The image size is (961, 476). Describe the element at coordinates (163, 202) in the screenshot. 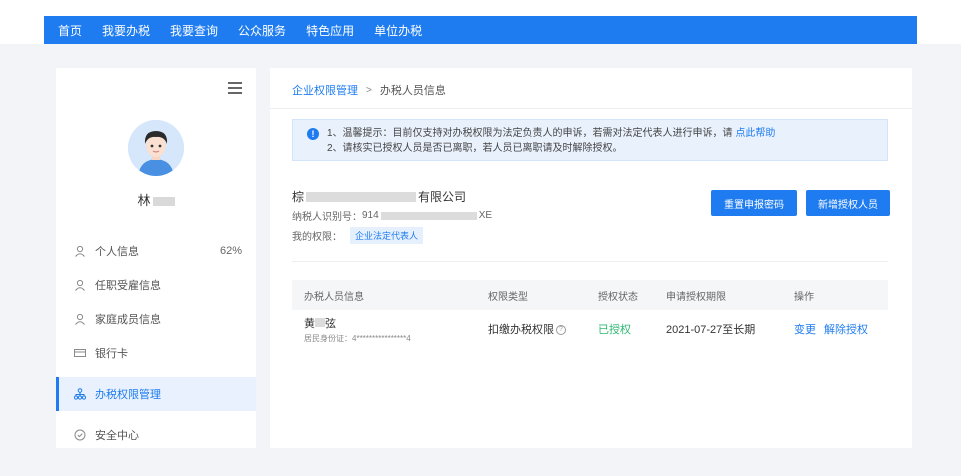

I see `username-mask` at that location.